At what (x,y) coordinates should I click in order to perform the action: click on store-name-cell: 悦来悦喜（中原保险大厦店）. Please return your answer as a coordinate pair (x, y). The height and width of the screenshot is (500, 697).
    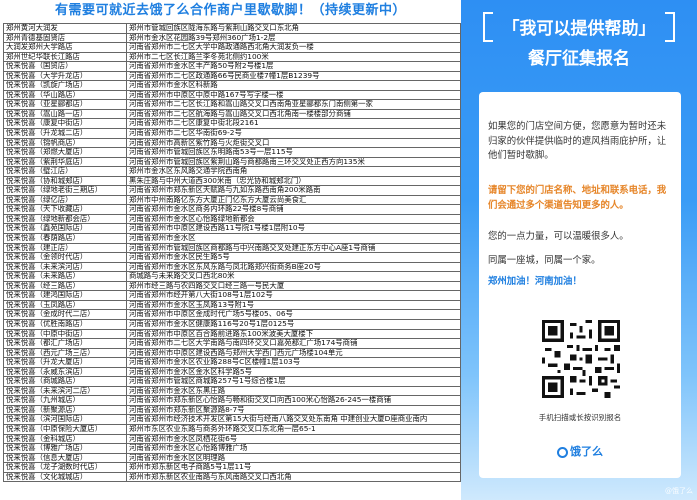
    Looking at the image, I should click on (65, 429).